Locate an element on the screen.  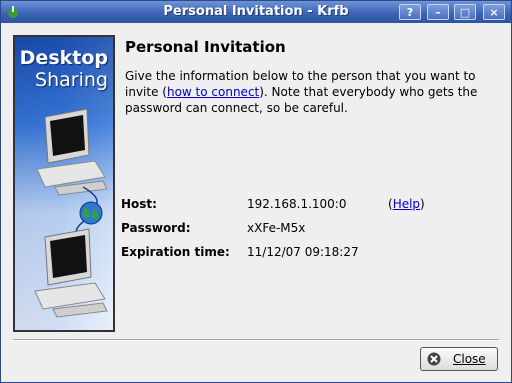
expiration-label: Expiration time: is located at coordinates (175, 252).